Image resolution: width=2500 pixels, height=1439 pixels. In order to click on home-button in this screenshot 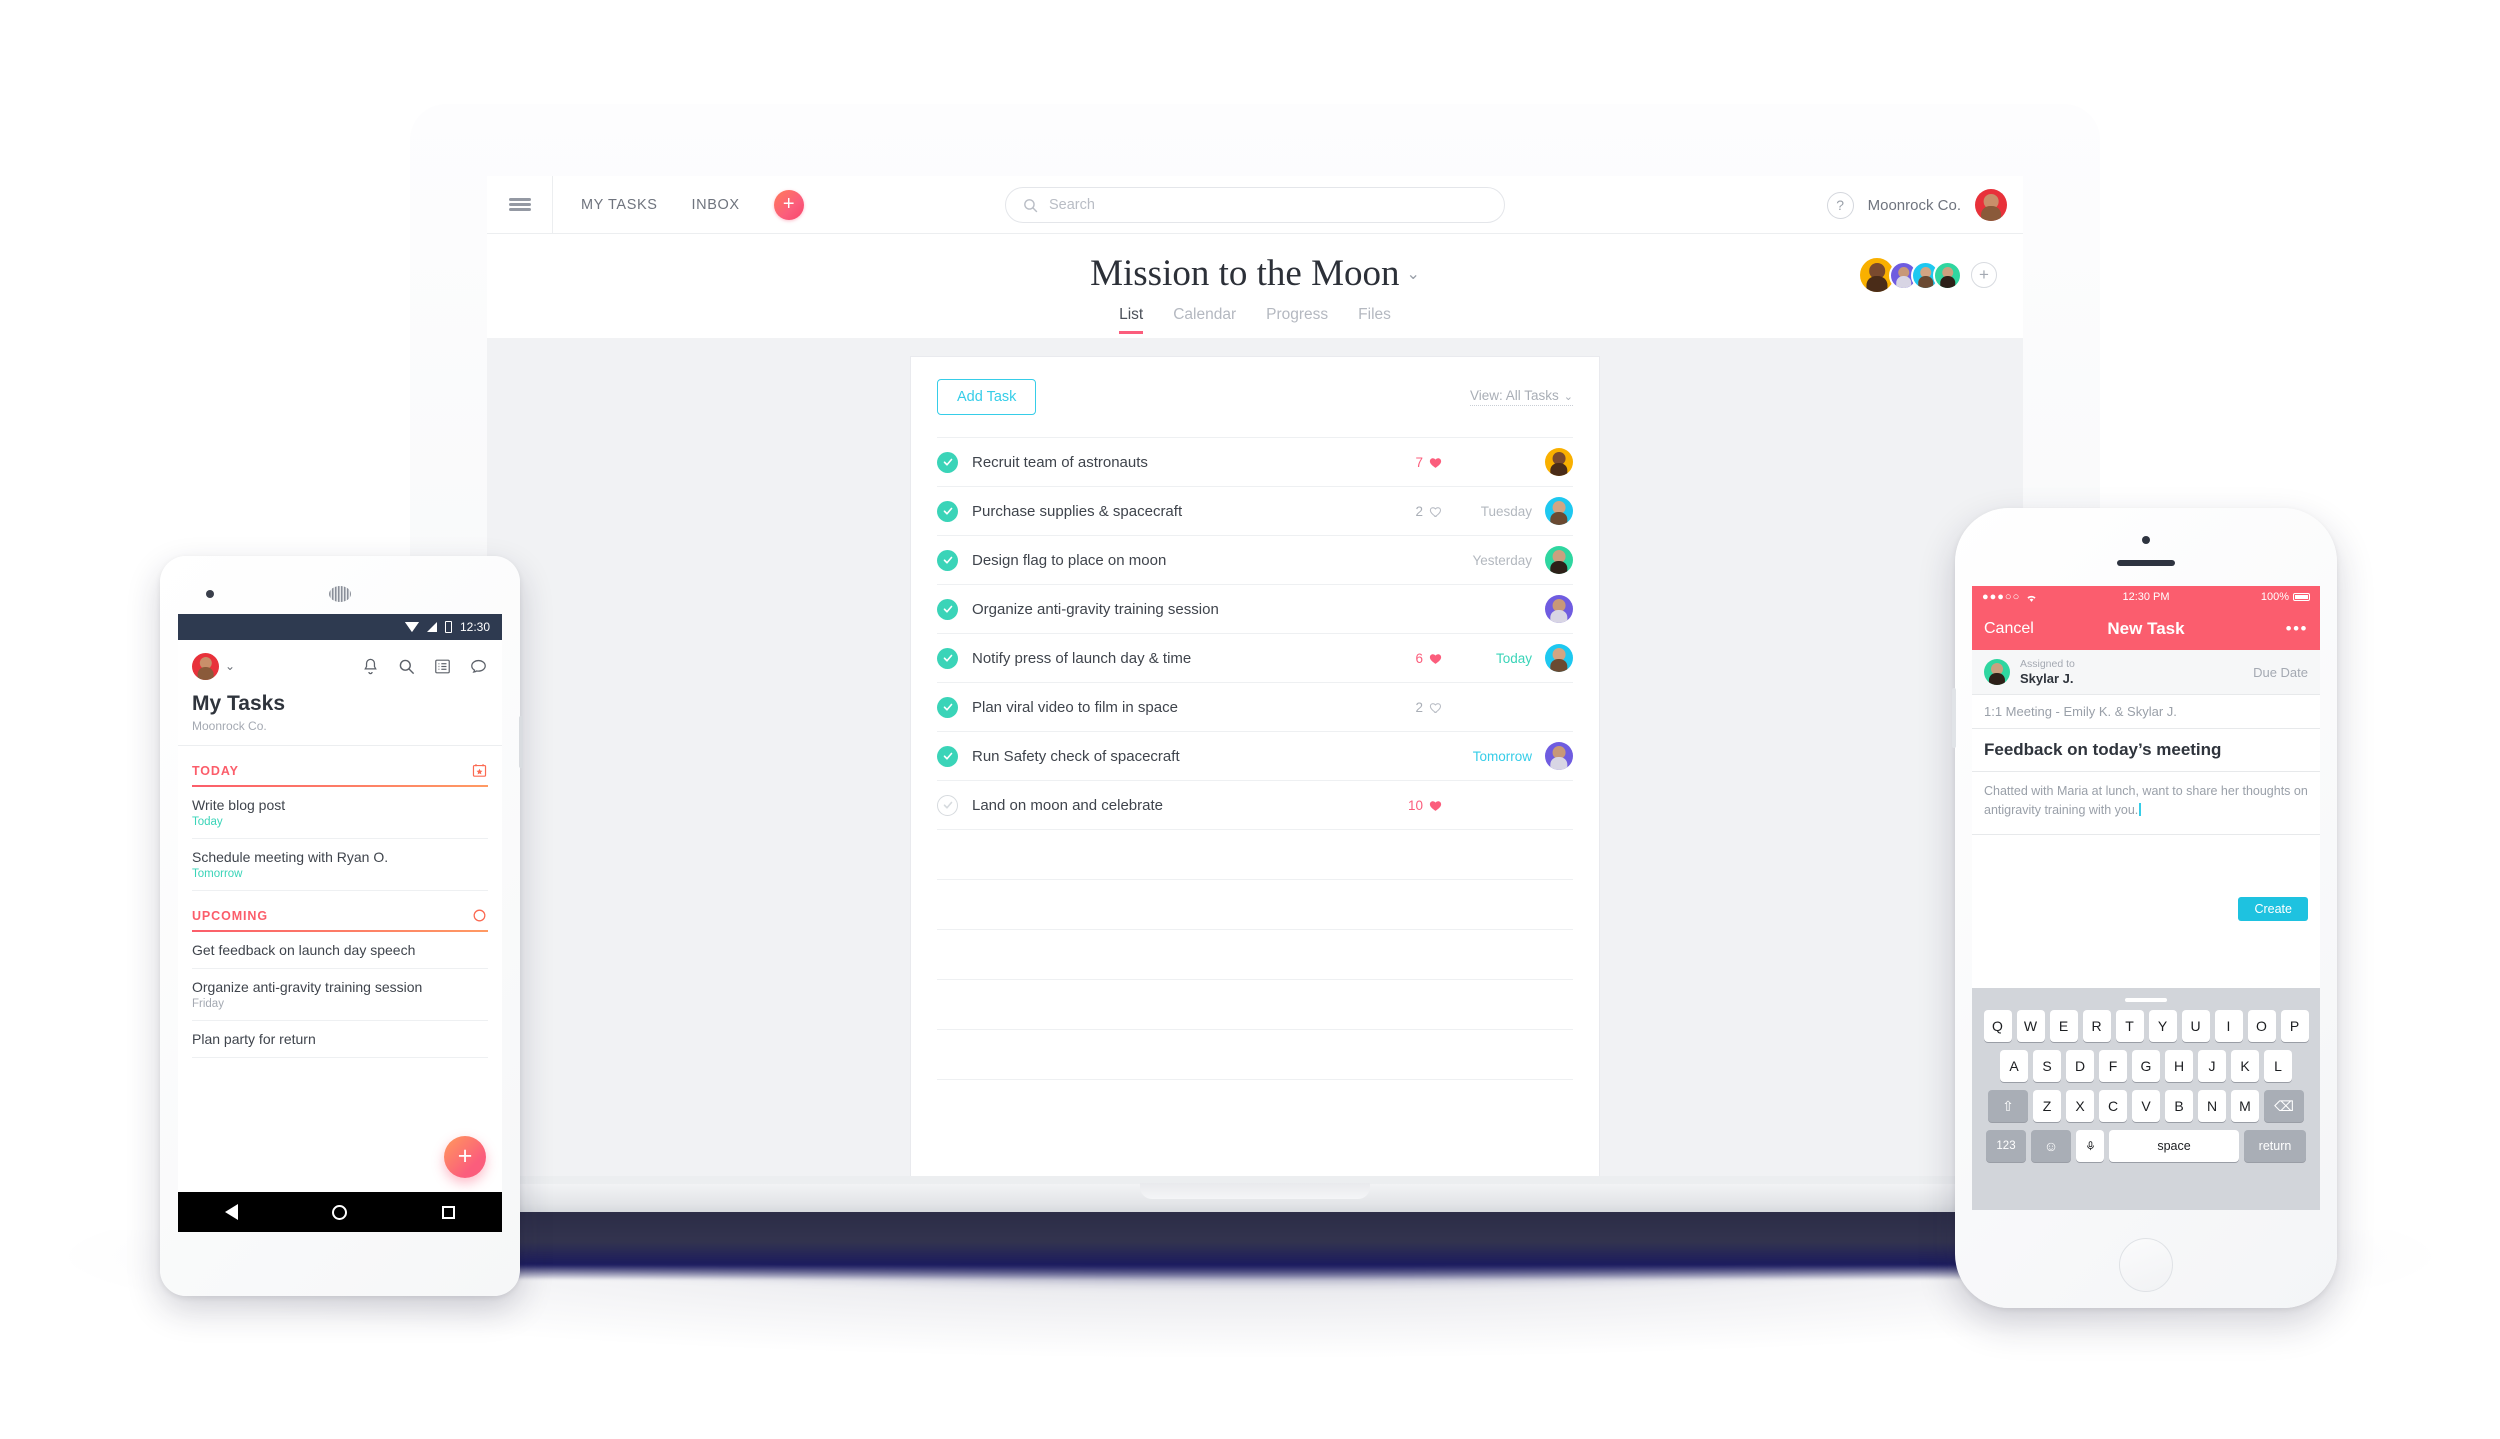, I will do `click(2146, 1265)`.